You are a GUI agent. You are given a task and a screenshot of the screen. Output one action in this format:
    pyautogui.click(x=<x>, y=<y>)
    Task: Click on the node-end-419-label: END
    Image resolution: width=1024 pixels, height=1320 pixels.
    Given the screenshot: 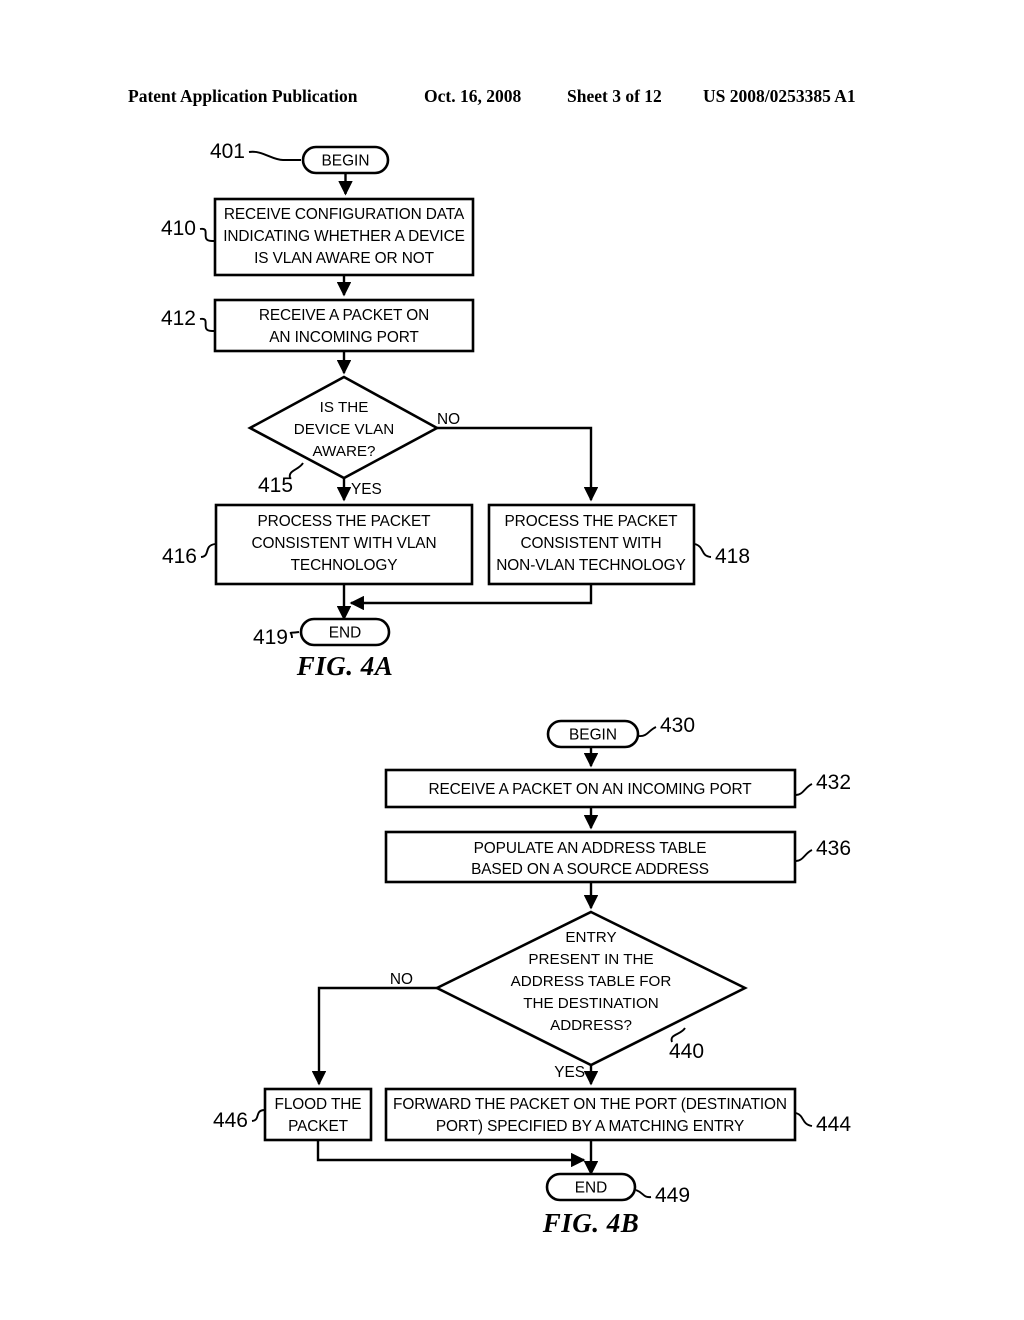 What is the action you would take?
    pyautogui.click(x=345, y=633)
    